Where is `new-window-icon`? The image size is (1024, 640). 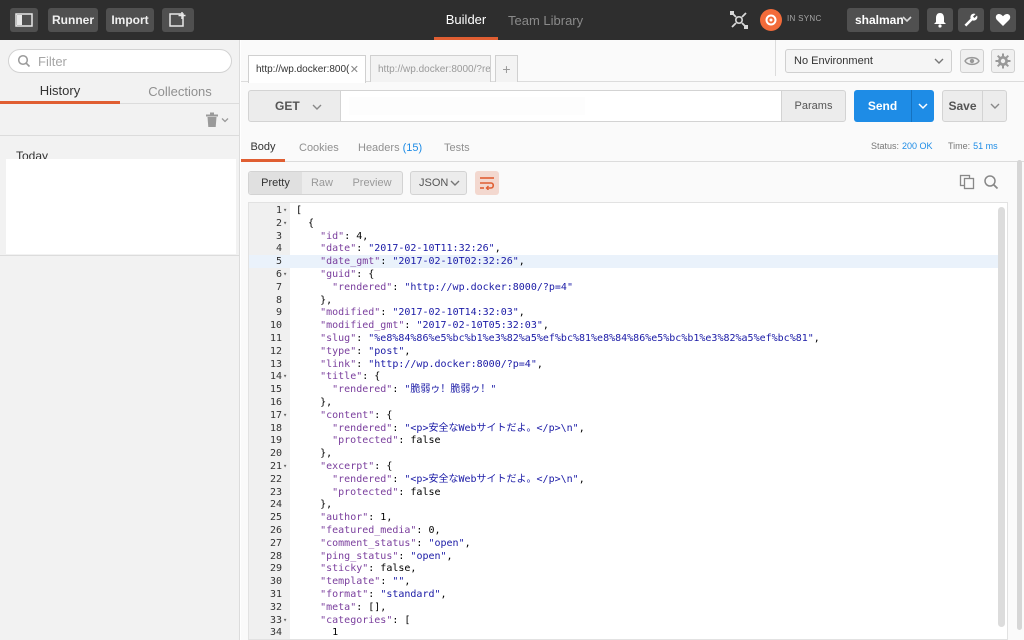 new-window-icon is located at coordinates (177, 19).